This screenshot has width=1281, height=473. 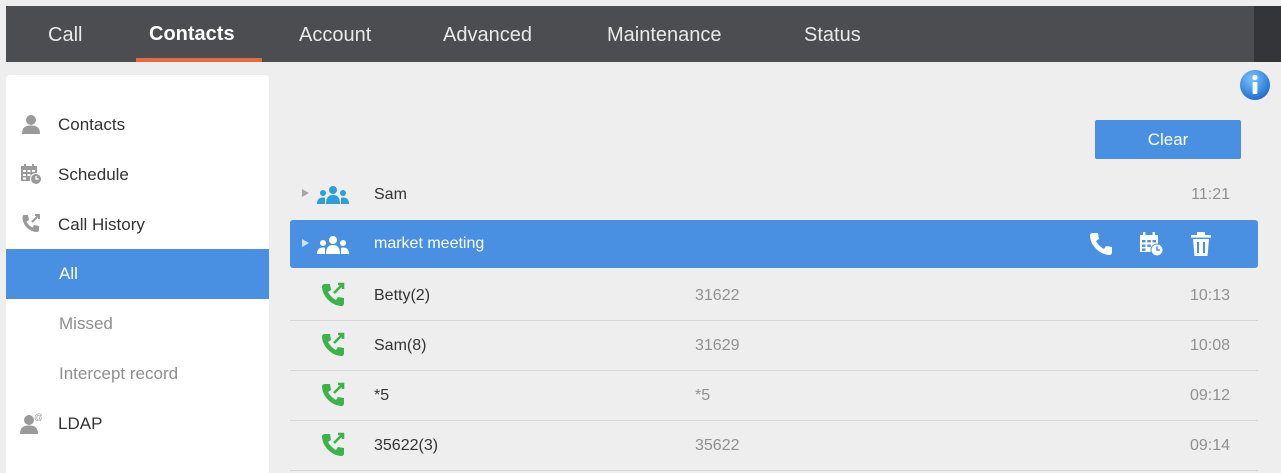 I want to click on sidebar-item-call-history: Call History, so click(x=137, y=225).